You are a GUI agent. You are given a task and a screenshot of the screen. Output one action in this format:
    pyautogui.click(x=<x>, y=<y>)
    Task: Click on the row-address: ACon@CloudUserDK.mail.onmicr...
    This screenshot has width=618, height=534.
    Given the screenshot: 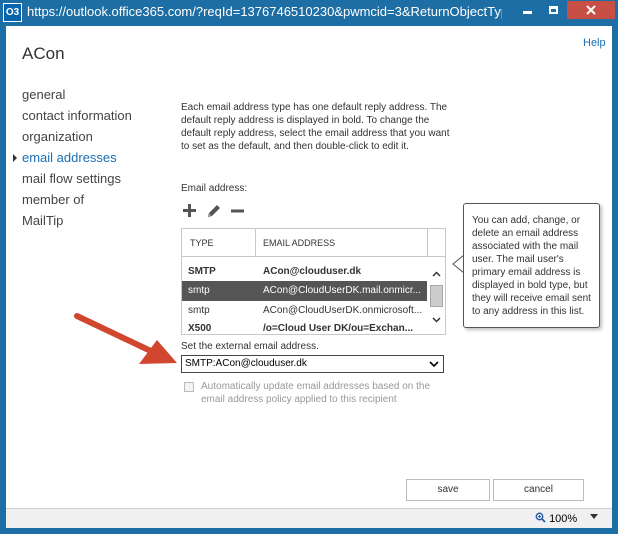 What is the action you would take?
    pyautogui.click(x=342, y=290)
    